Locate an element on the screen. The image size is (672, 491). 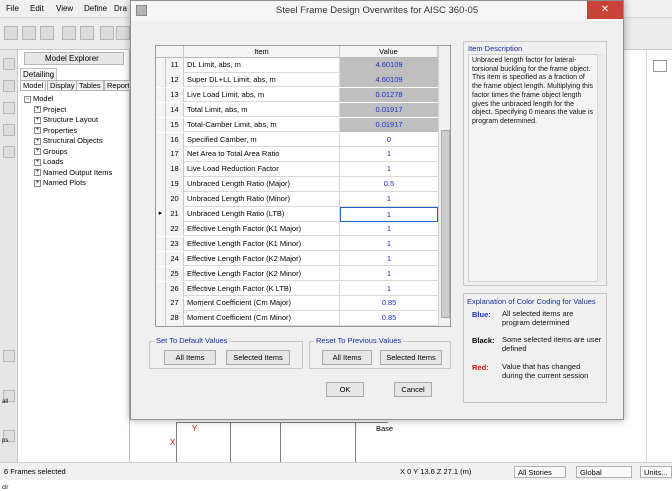
row-value: 0.01278 is located at coordinates (389, 95).